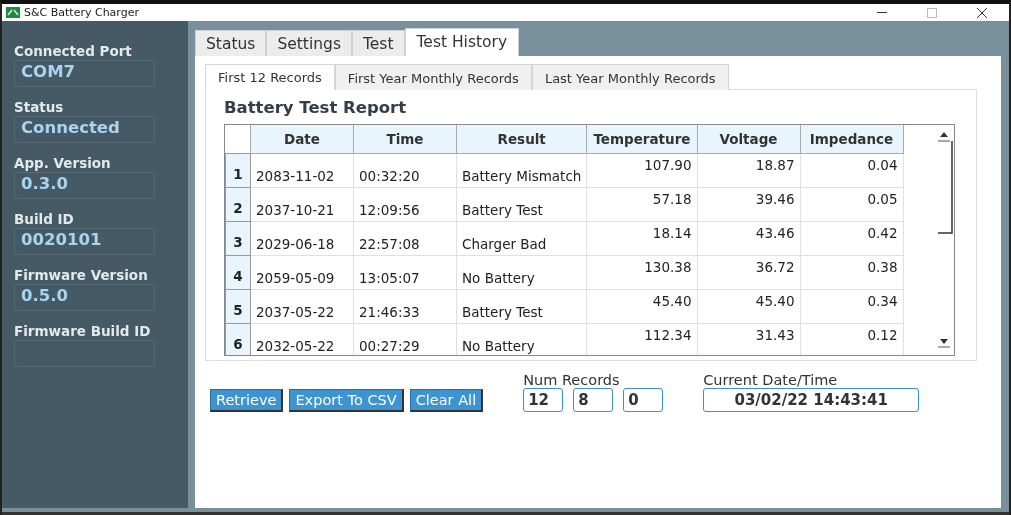 This screenshot has width=1011, height=515. What do you see at coordinates (378, 43) in the screenshot?
I see `tab: Test` at bounding box center [378, 43].